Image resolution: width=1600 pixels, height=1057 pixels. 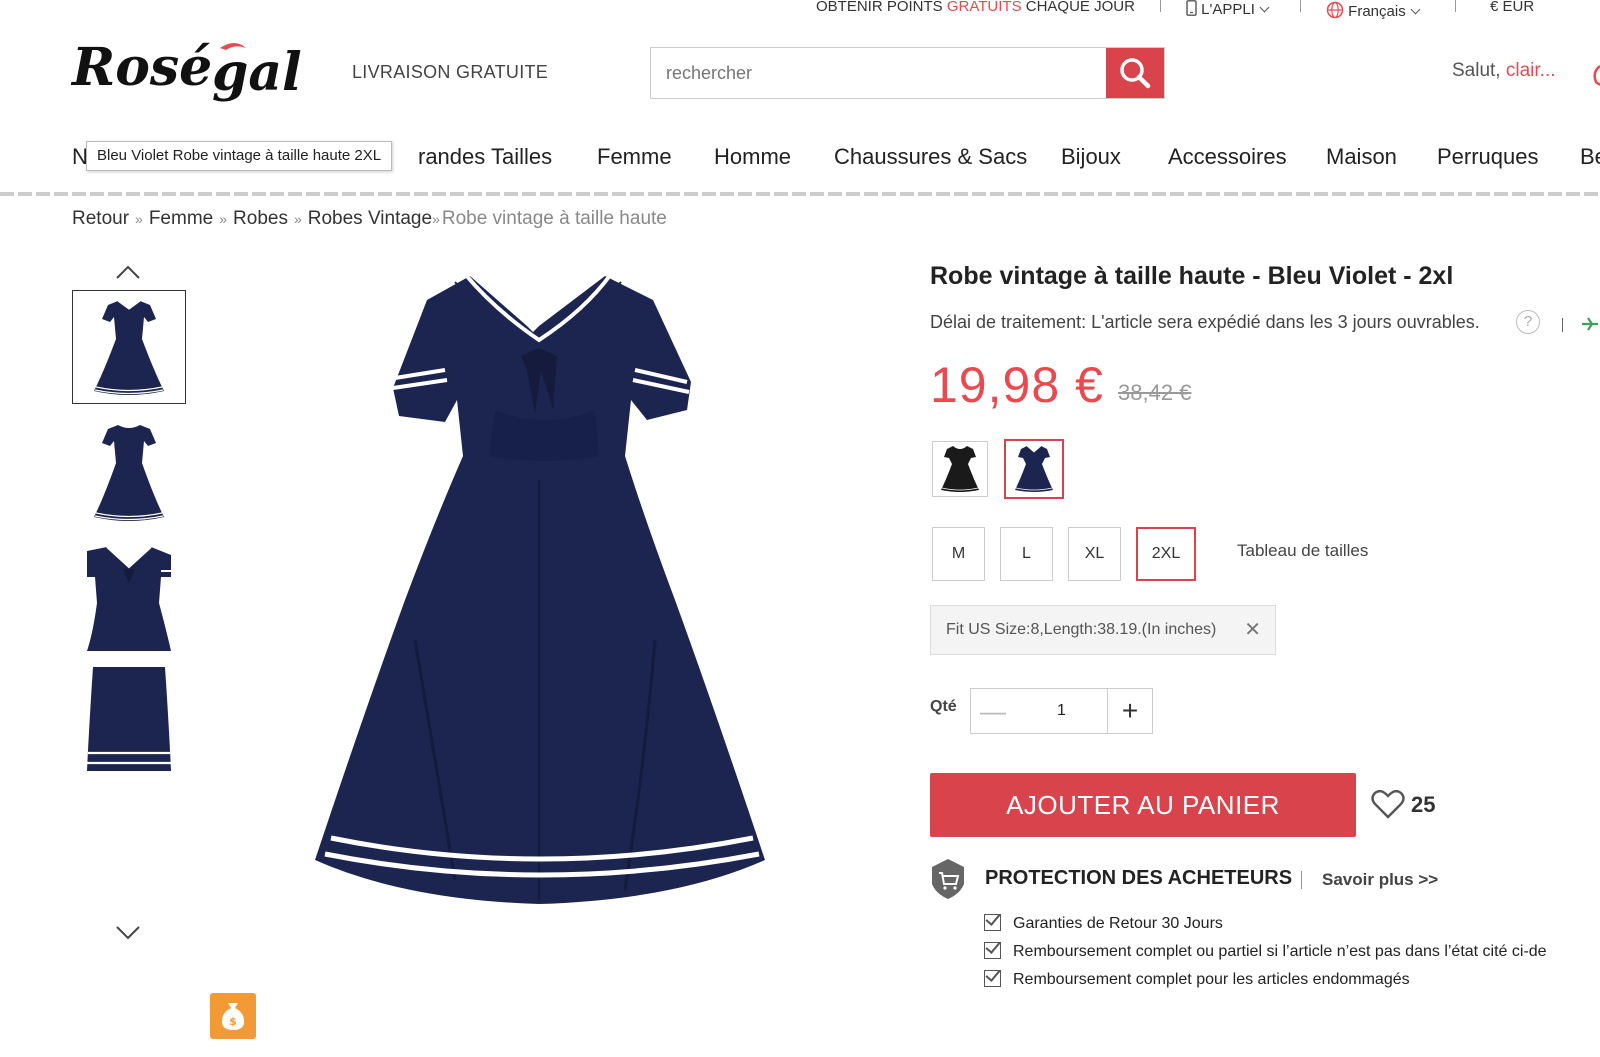 What do you see at coordinates (1595, 73) in the screenshot?
I see `cart-icon` at bounding box center [1595, 73].